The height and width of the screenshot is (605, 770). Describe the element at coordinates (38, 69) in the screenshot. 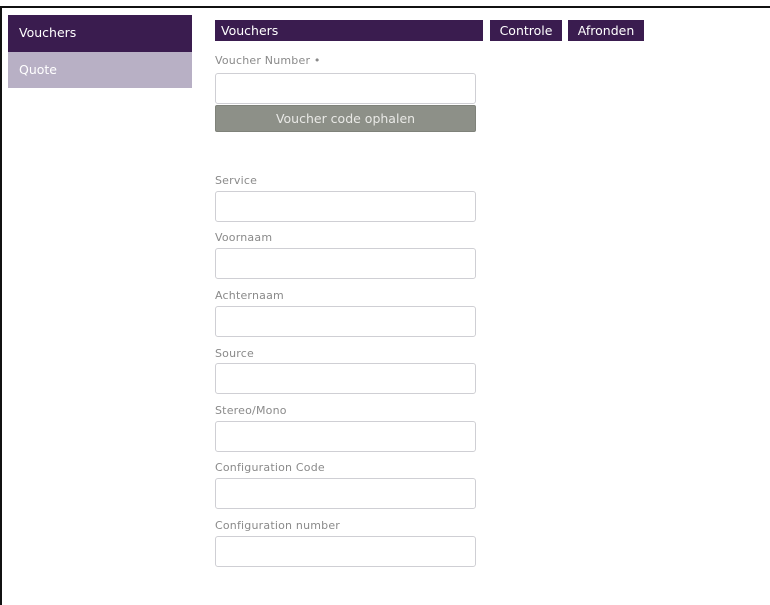

I see `sidebar-item-label: Quote` at that location.